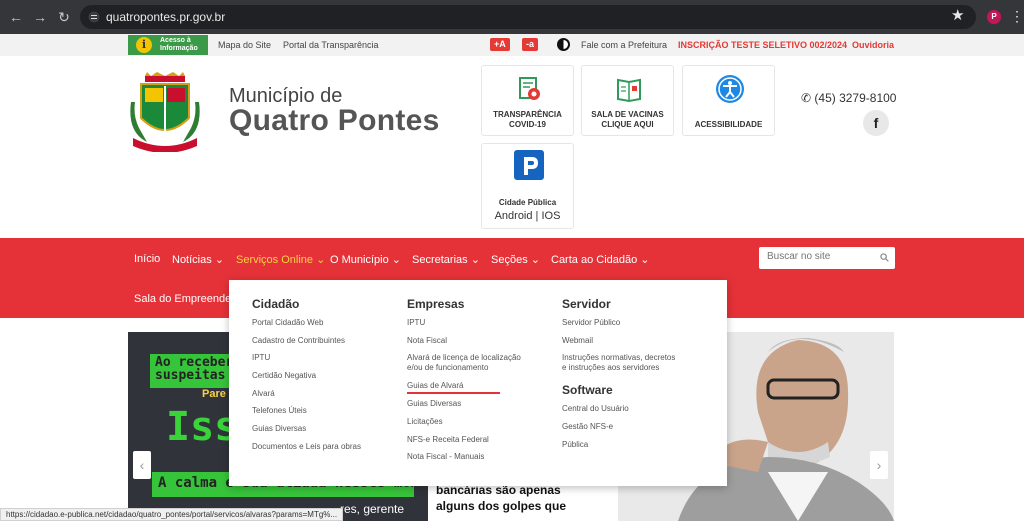  What do you see at coordinates (464, 357) in the screenshot?
I see `alvara-licenca-line1: Alvará de licença de localização` at bounding box center [464, 357].